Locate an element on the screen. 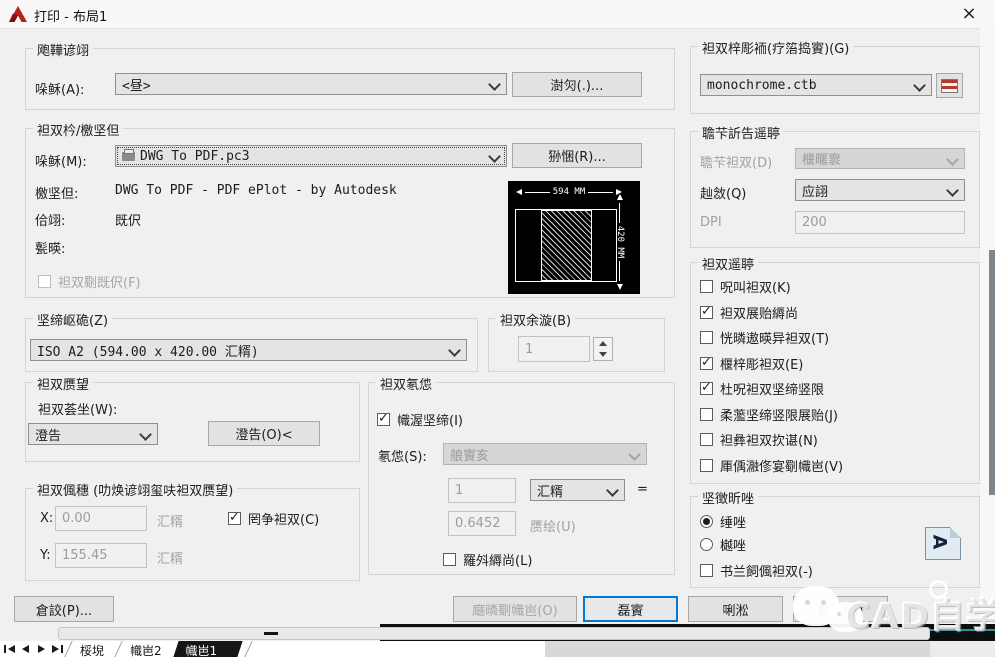  scale-lineweights-checkbox: 羅斘縟尚(L) is located at coordinates (487, 559).